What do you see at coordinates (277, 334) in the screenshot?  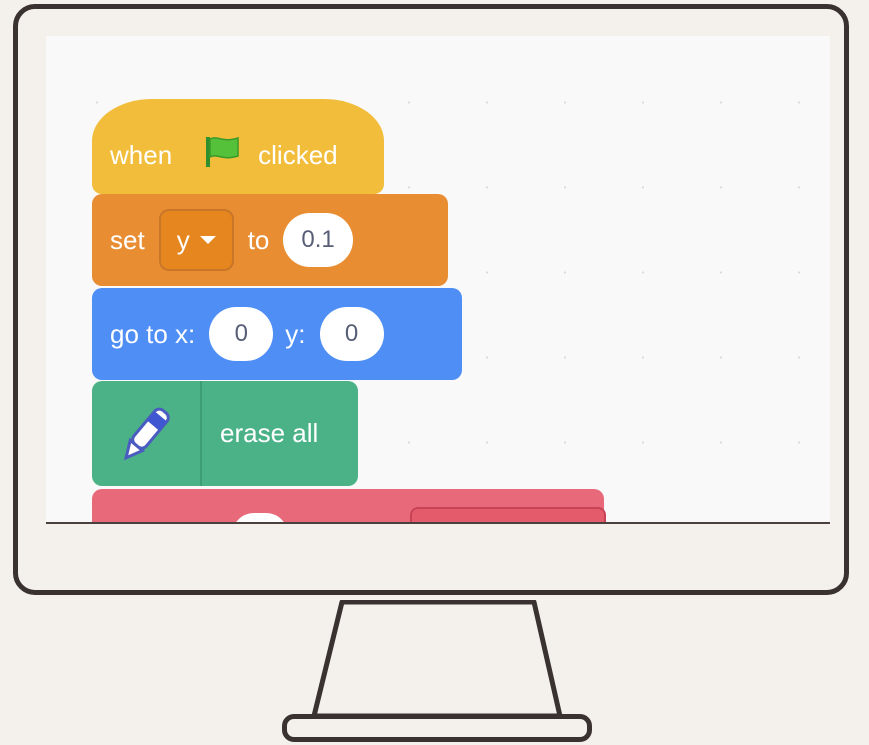 I see `go-to-xy-block: go to x: 0 y: 0` at bounding box center [277, 334].